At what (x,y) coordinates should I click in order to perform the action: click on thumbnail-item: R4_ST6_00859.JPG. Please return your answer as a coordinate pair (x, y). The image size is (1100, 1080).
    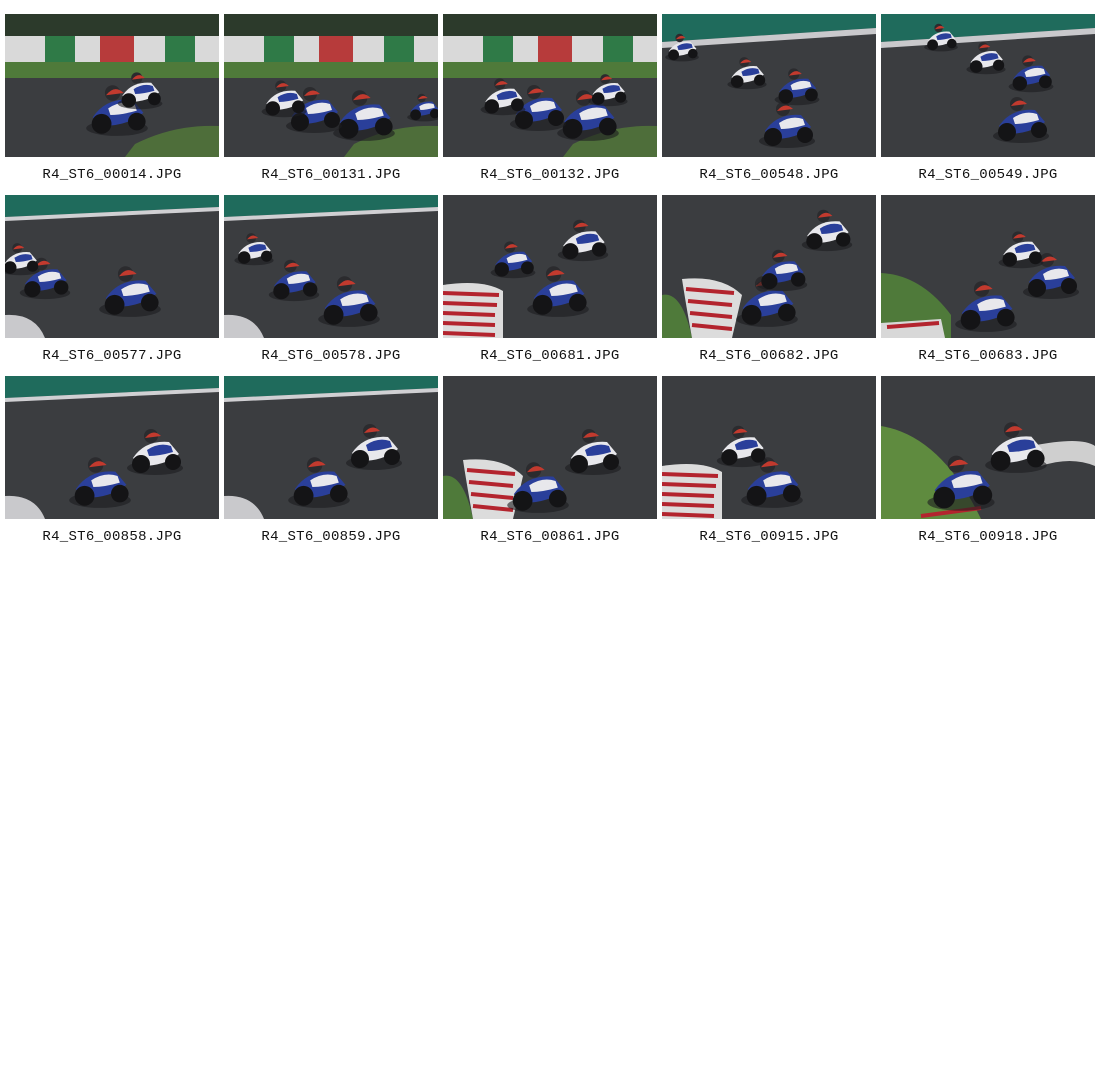
    Looking at the image, I should click on (331, 466).